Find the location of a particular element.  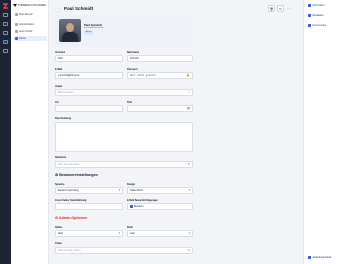

vorname-input: Paul is located at coordinates (89, 58).